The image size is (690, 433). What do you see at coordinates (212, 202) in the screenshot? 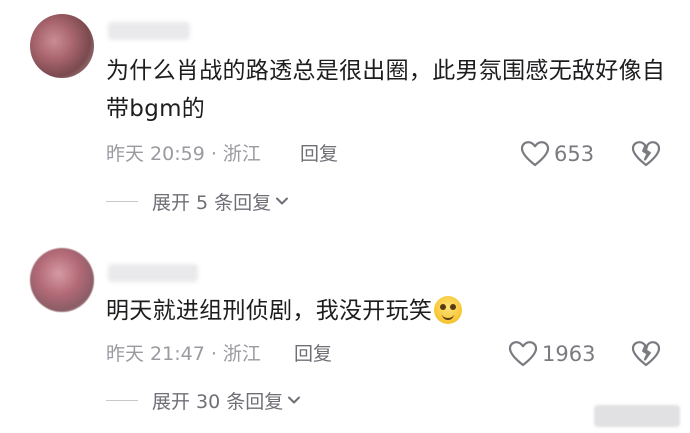
I see `expand-label: 展开 5 条回复` at bounding box center [212, 202].